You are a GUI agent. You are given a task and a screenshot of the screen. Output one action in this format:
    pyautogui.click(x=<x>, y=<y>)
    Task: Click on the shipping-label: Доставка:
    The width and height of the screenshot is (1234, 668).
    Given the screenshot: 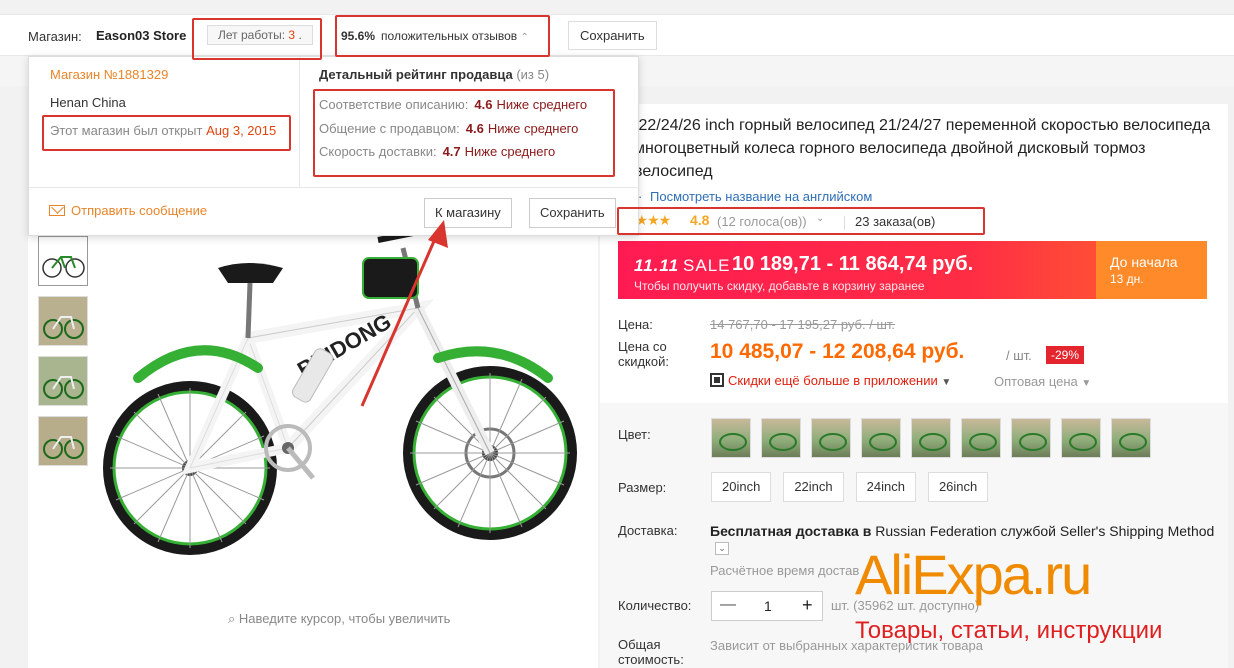 What is the action you would take?
    pyautogui.click(x=648, y=530)
    